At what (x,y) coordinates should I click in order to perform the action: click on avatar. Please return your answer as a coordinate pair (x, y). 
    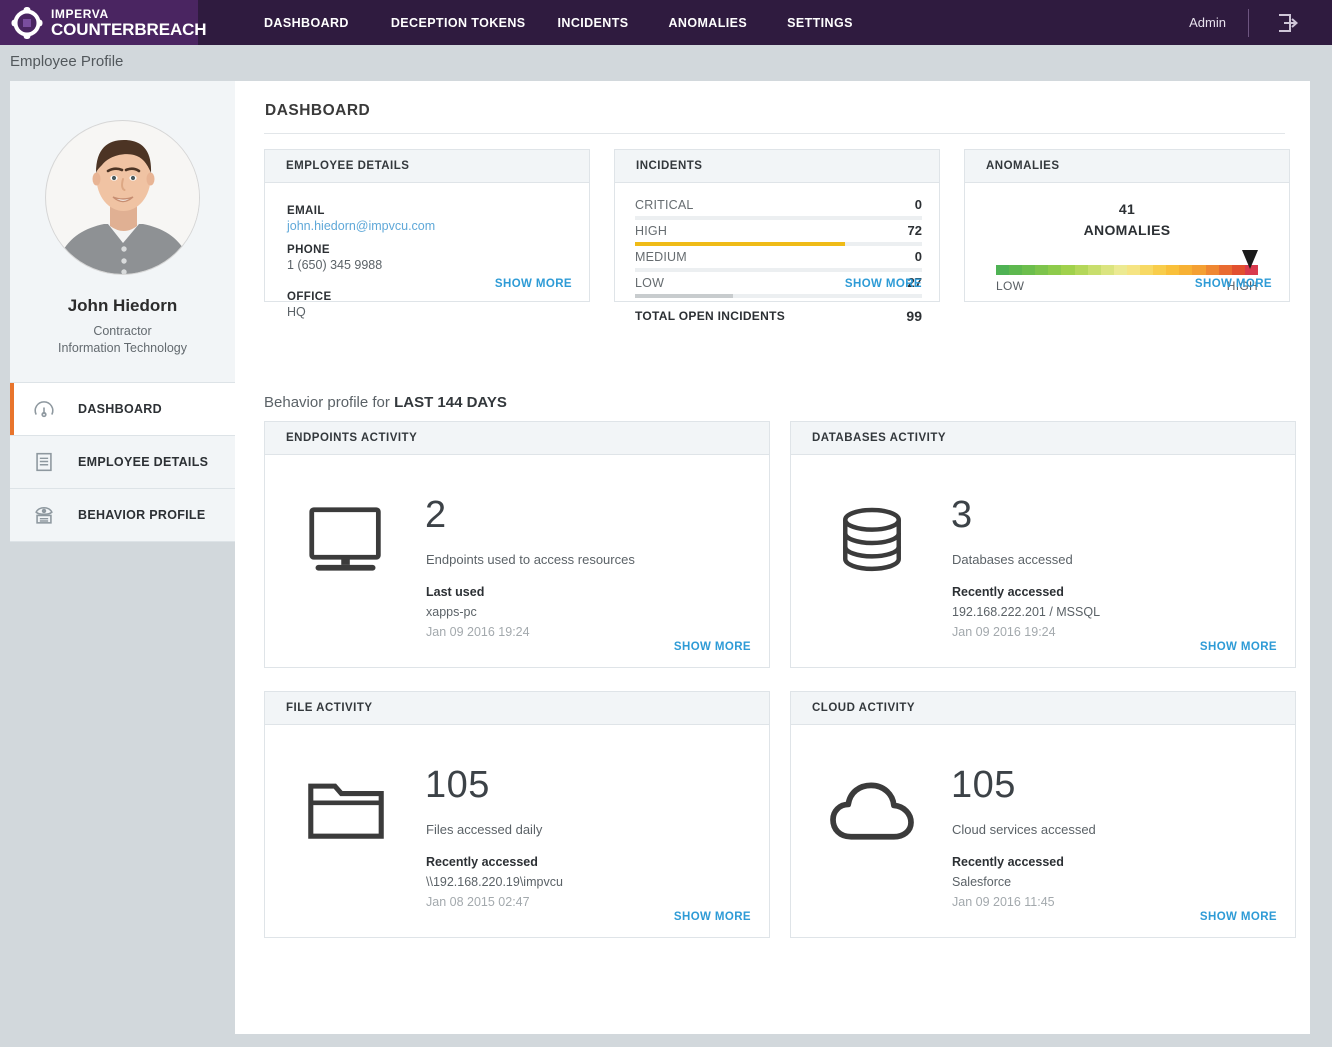
    Looking at the image, I should click on (122, 197).